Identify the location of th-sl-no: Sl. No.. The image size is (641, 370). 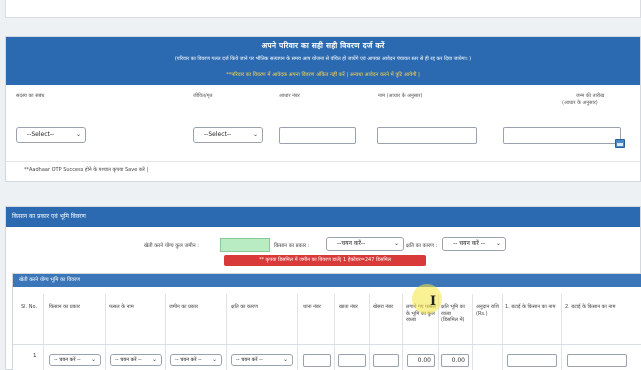
(29, 307).